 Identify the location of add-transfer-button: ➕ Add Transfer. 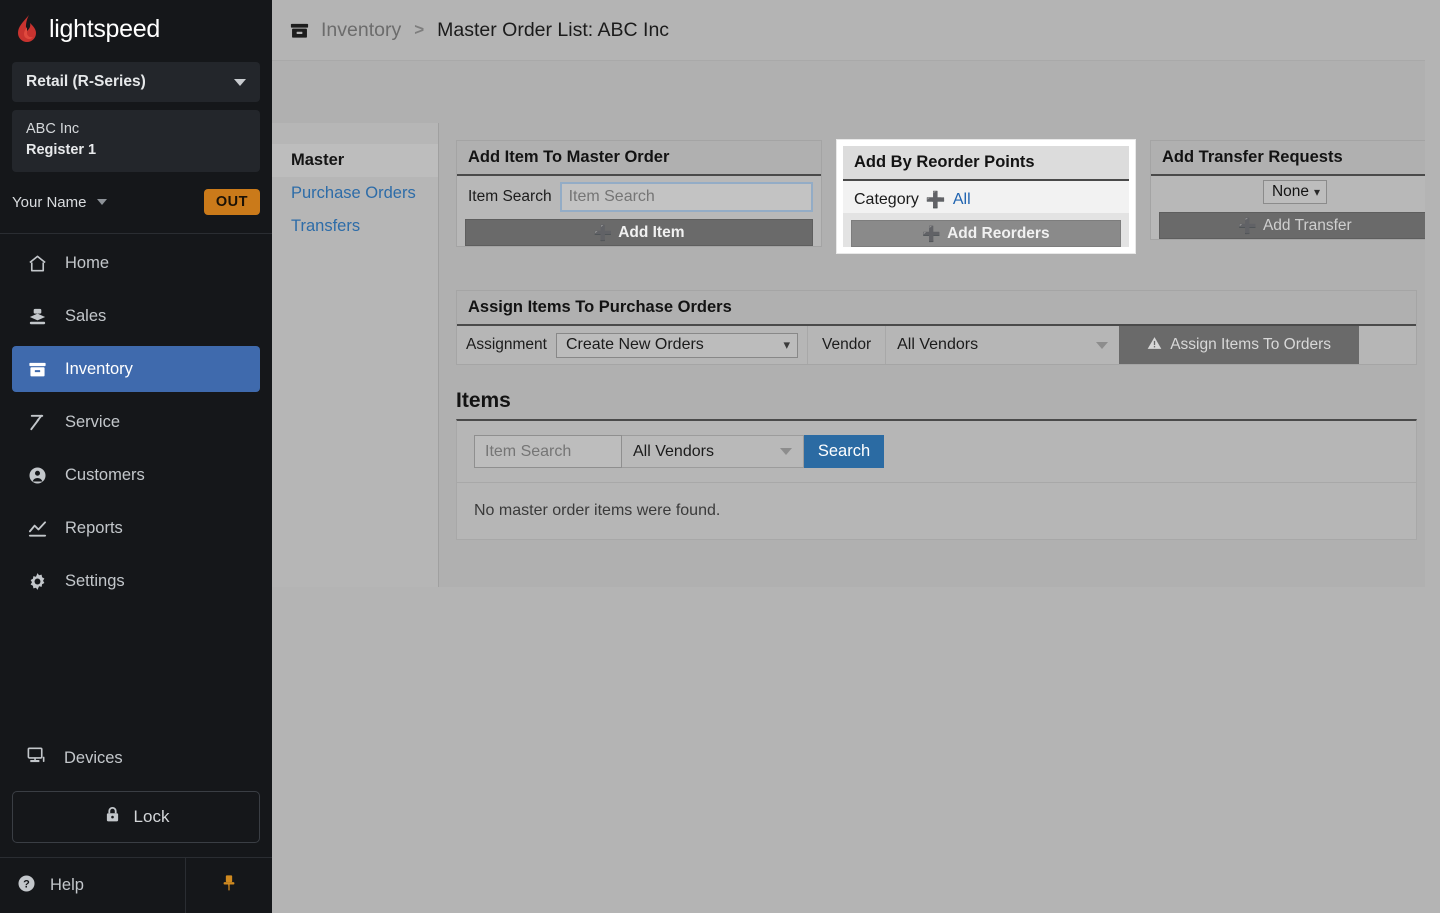
(1295, 225).